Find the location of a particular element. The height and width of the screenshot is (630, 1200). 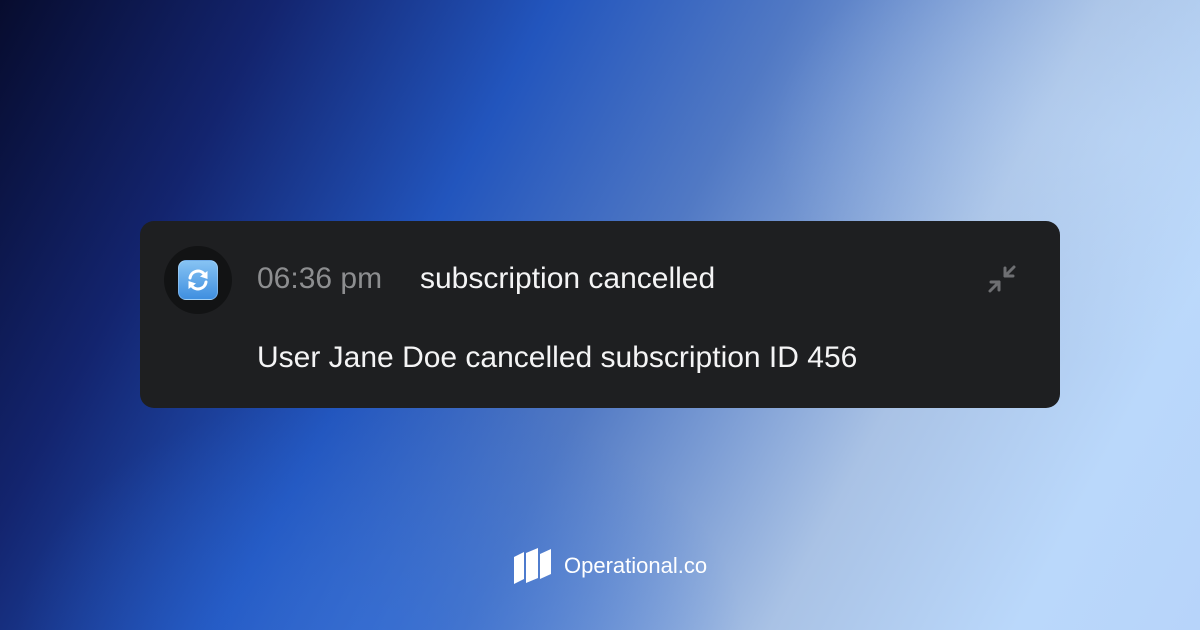

collapse-button is located at coordinates (1002, 279).